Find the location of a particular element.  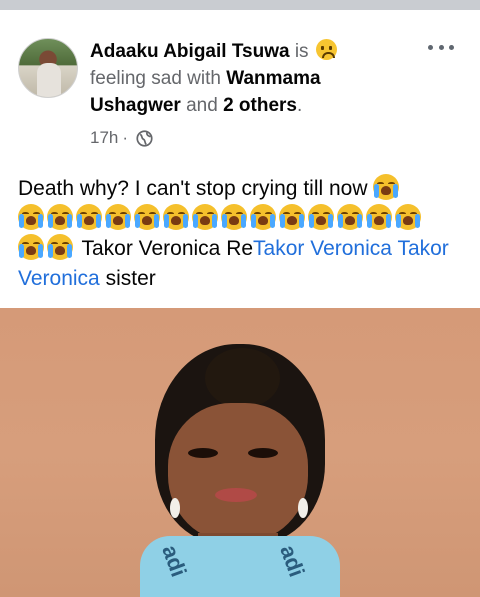

tail-end: sister is located at coordinates (127, 278).